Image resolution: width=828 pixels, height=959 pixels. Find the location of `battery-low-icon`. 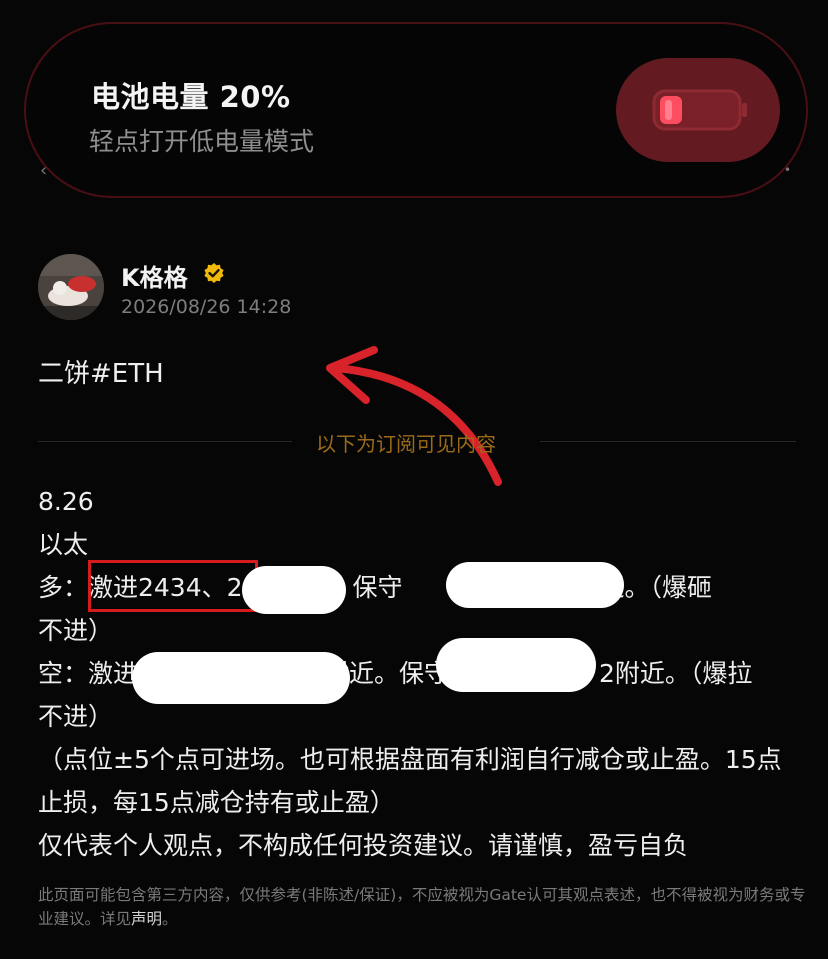

battery-low-icon is located at coordinates (699, 110).